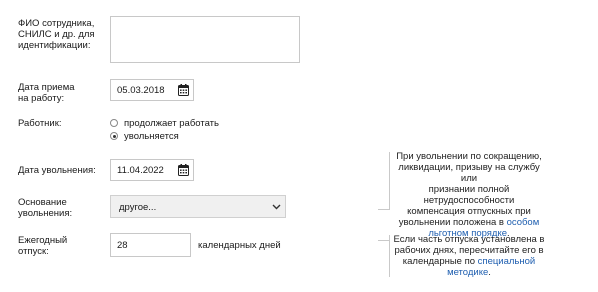 The image size is (598, 292). Describe the element at coordinates (384, 240) in the screenshot. I see `note2-connector` at that location.